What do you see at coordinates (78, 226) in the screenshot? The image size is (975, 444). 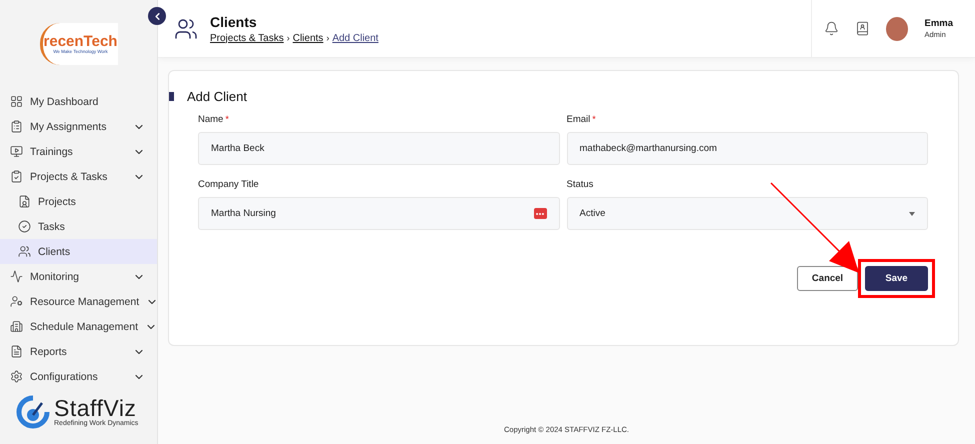 I see `sidebar-item: Tasks` at bounding box center [78, 226].